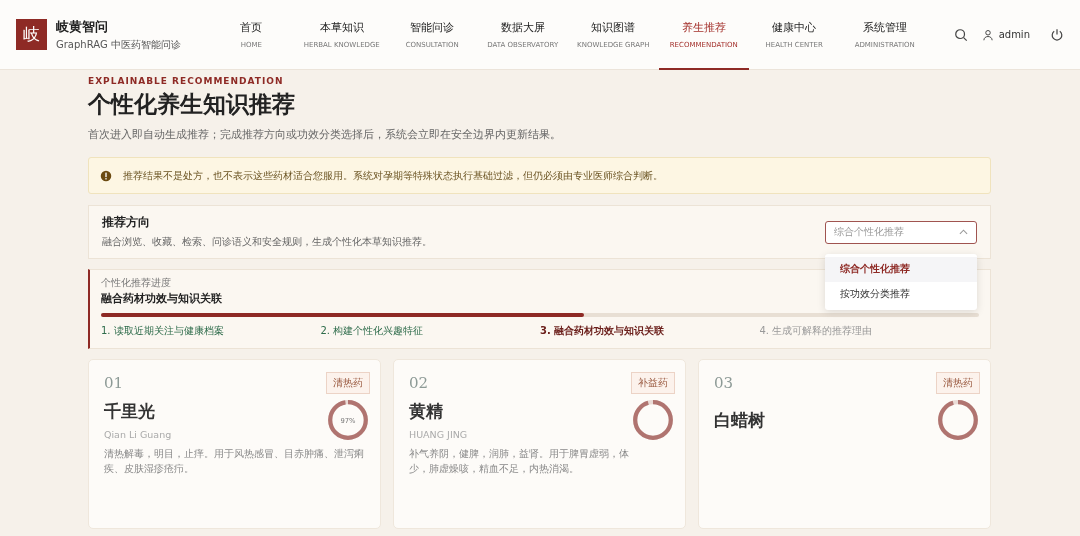 Image resolution: width=1080 pixels, height=536 pixels. What do you see at coordinates (960, 34) in the screenshot?
I see `search-icon` at bounding box center [960, 34].